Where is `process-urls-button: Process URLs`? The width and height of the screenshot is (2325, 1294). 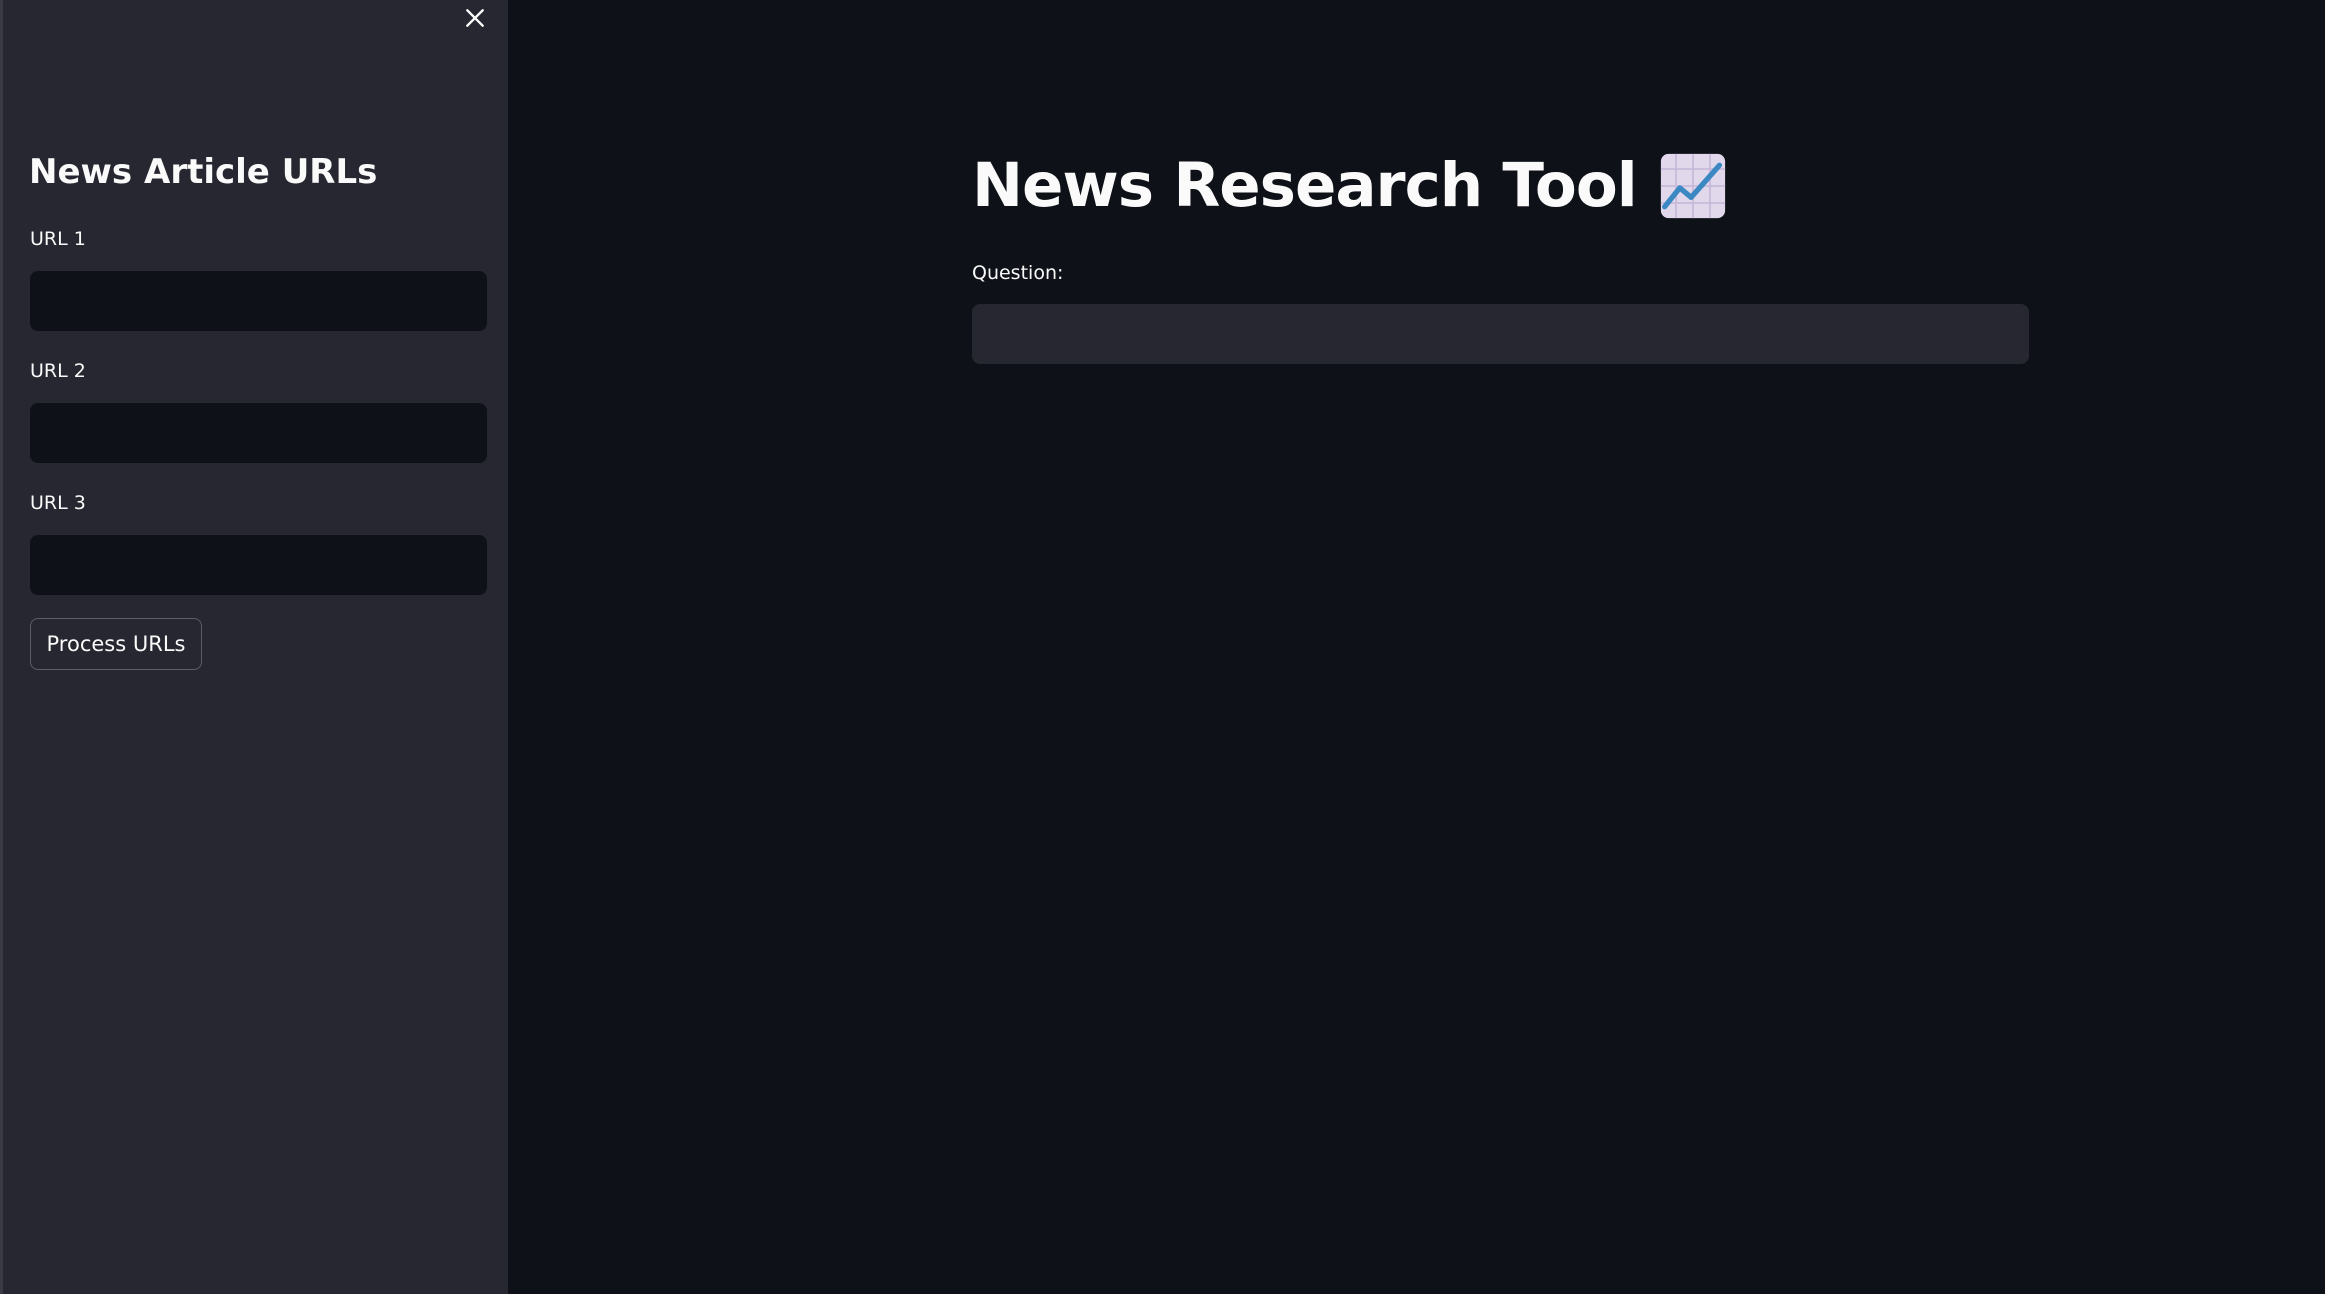
process-urls-button: Process URLs is located at coordinates (116, 644).